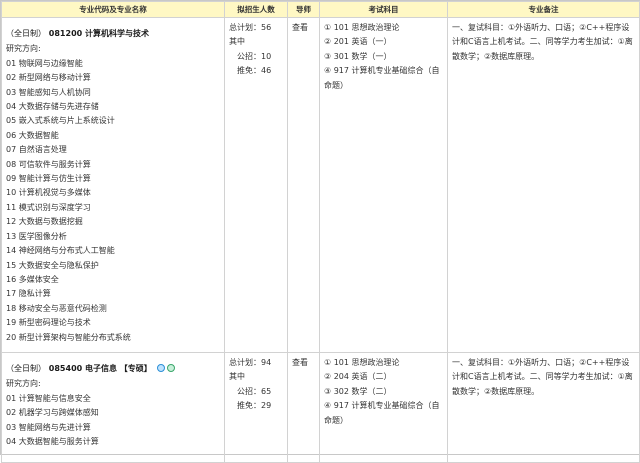 The image size is (640, 463). Describe the element at coordinates (250, 362) in the screenshot. I see `plan-total: 总计划：94` at that location.